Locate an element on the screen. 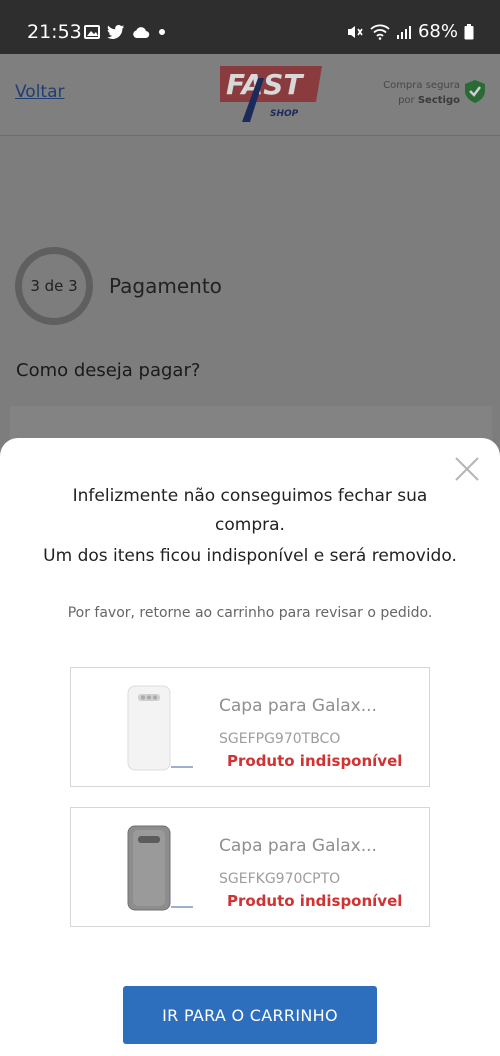 The width and height of the screenshot is (500, 1056). secure-brand: Sectigo is located at coordinates (438, 100).